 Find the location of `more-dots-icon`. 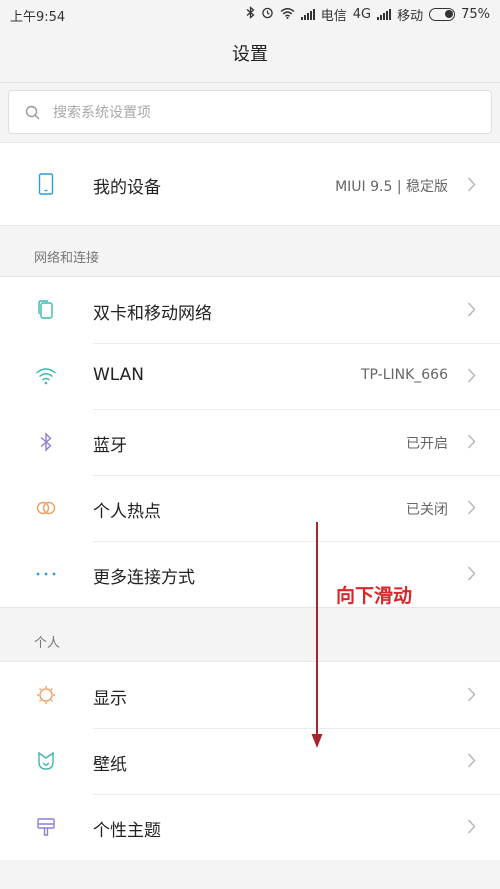

more-dots-icon is located at coordinates (46, 574).